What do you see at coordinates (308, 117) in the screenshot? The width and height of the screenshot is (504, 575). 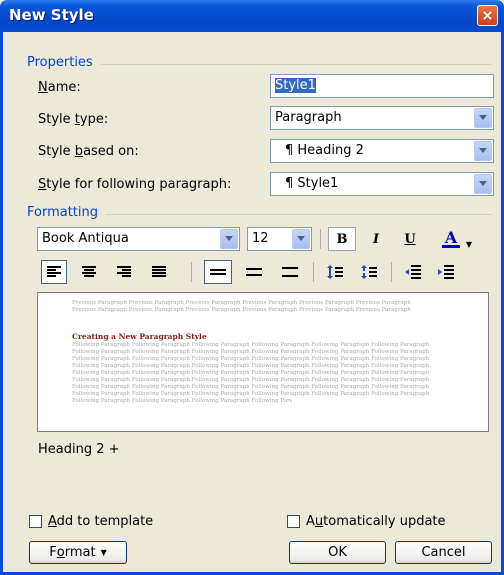 I see `style-type-value: Paragraph` at bounding box center [308, 117].